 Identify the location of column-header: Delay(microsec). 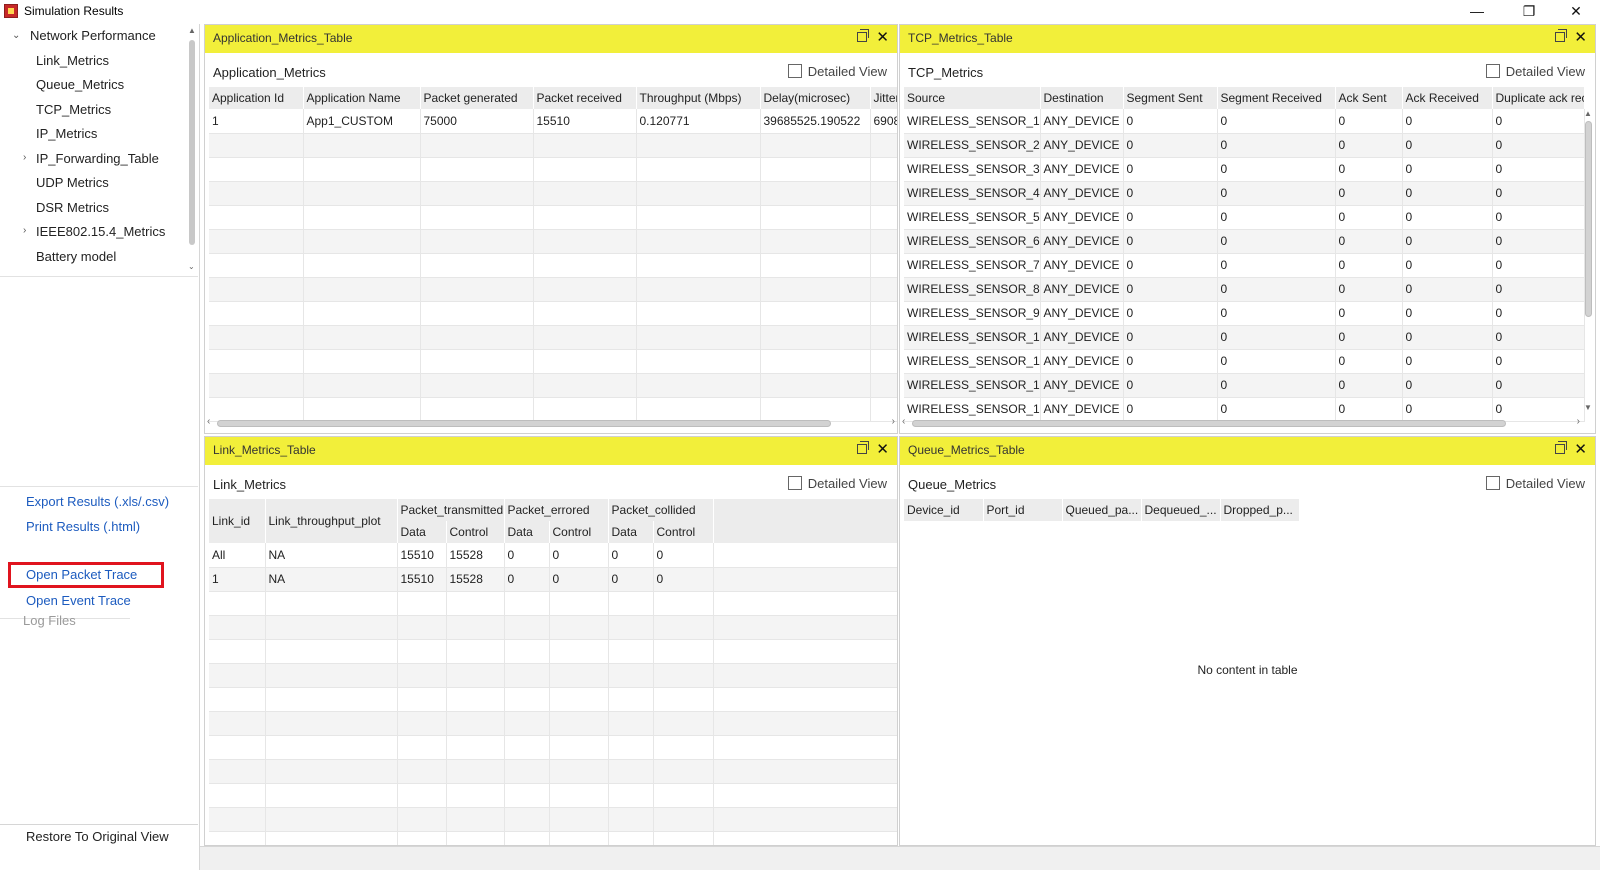
(815, 98).